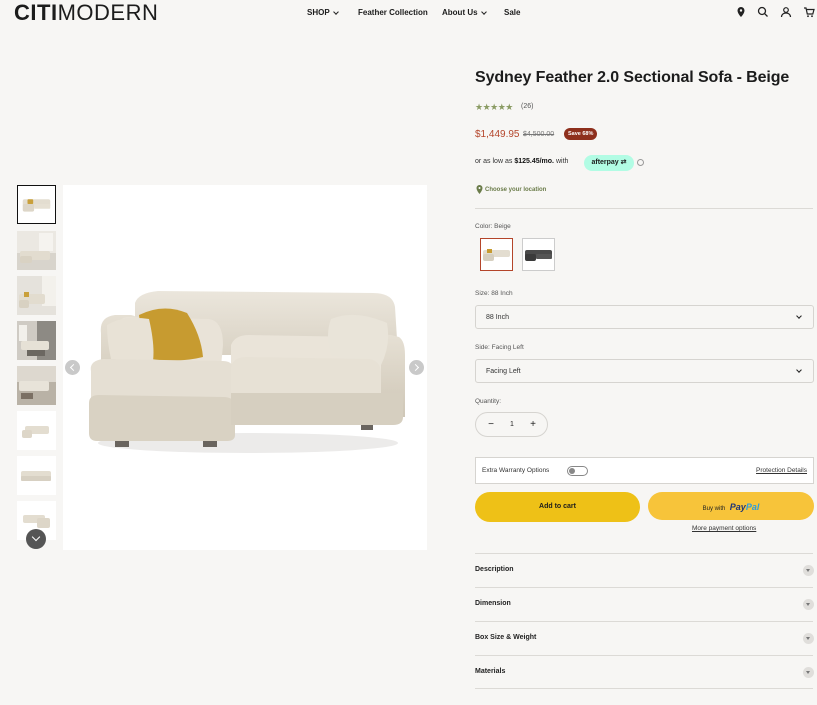 Image resolution: width=817 pixels, height=705 pixels. I want to click on nav-label-feather-collection: Feather Collection, so click(393, 12).